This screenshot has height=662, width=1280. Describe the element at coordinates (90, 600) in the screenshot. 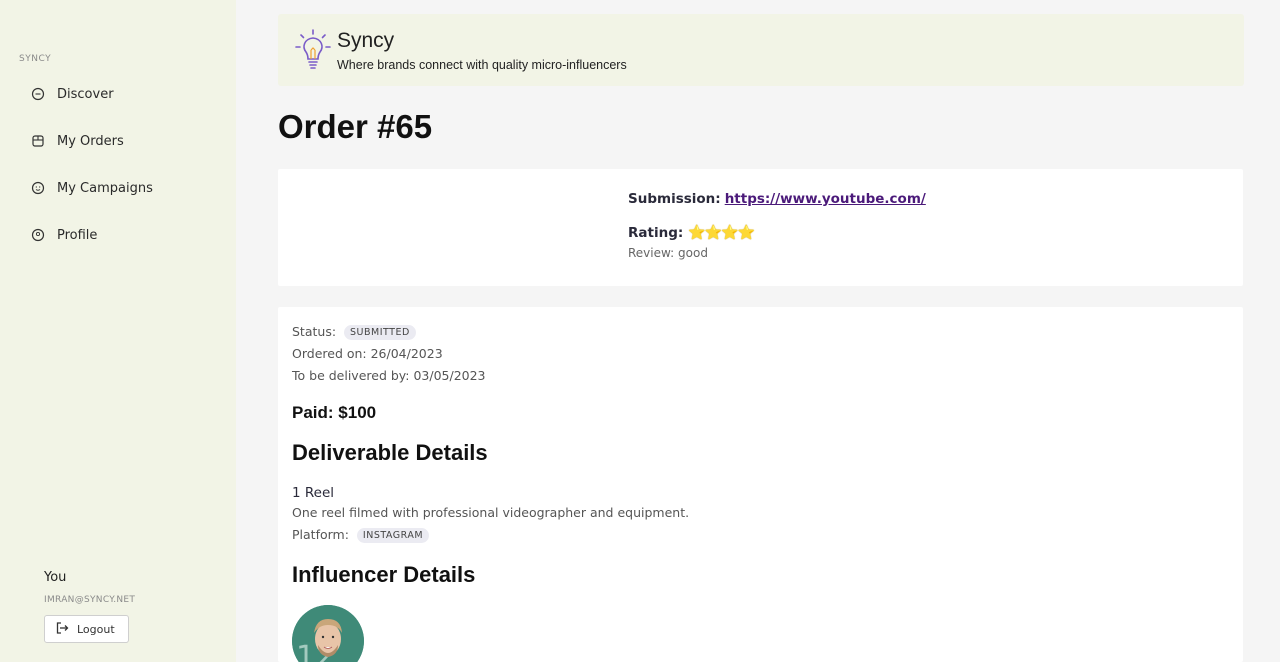

I see `user-email: IMRAN@SYNCY.NET` at that location.